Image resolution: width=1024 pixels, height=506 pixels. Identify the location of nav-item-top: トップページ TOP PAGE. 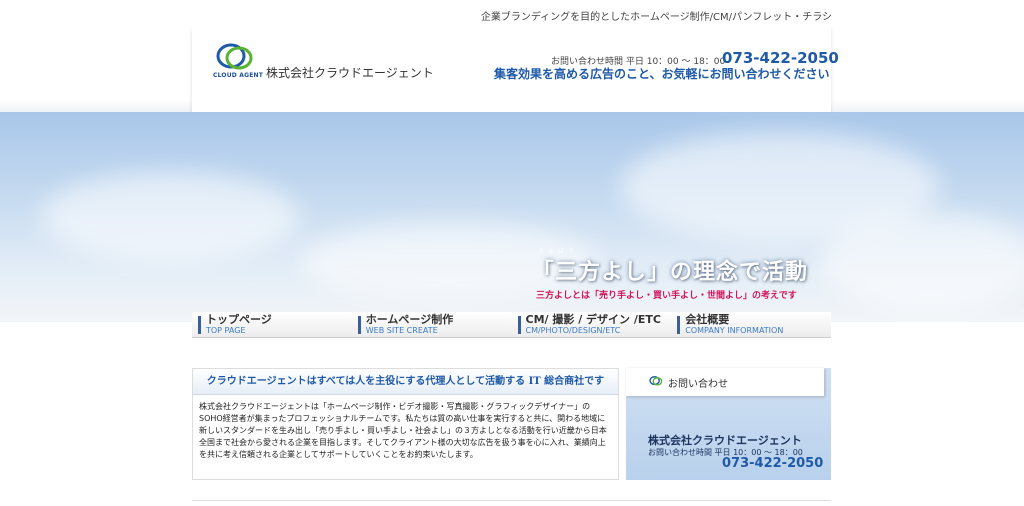
(272, 324).